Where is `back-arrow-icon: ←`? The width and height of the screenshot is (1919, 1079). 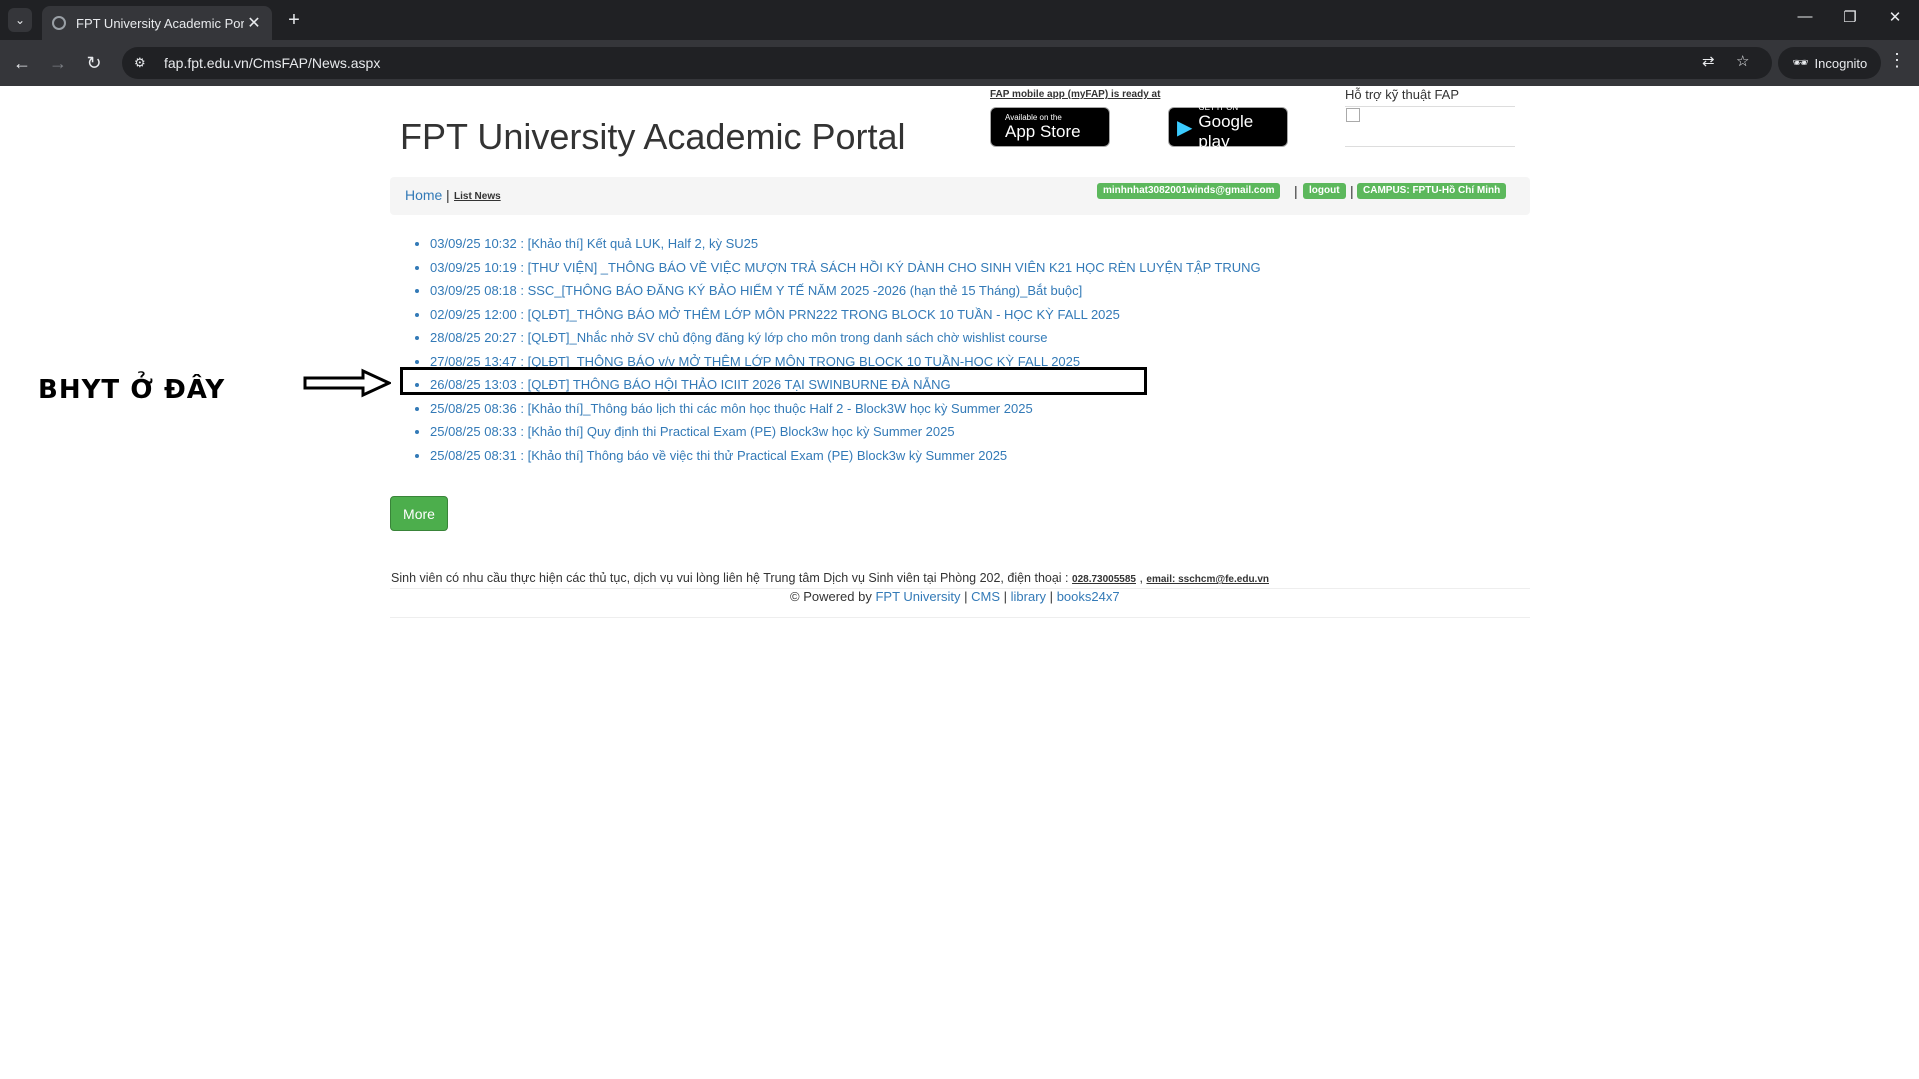
back-arrow-icon: ← is located at coordinates (22, 63).